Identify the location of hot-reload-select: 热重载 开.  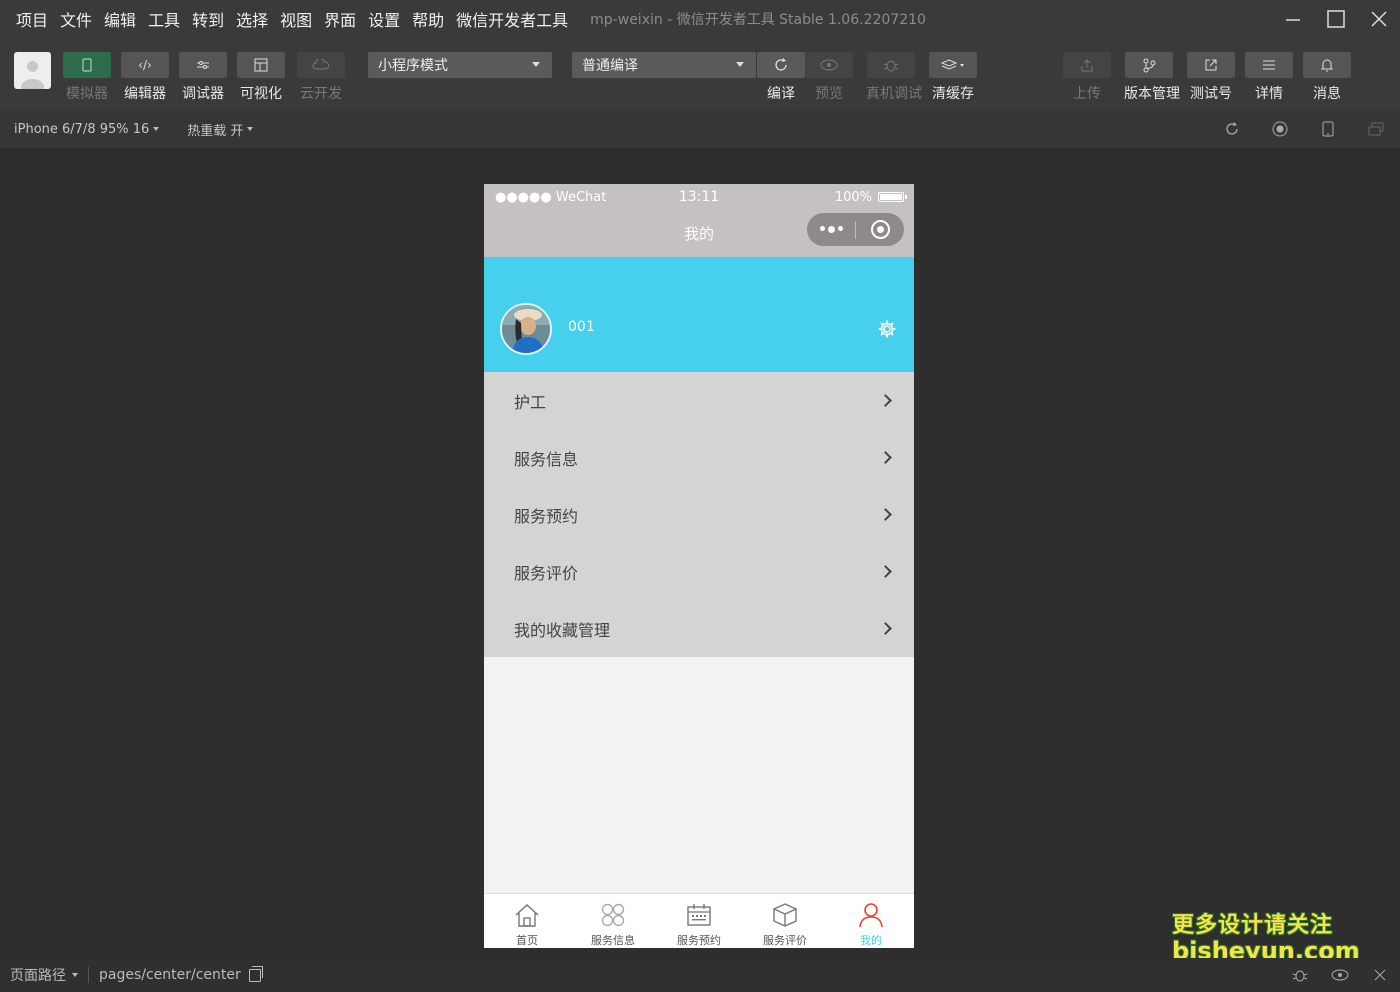
(220, 129).